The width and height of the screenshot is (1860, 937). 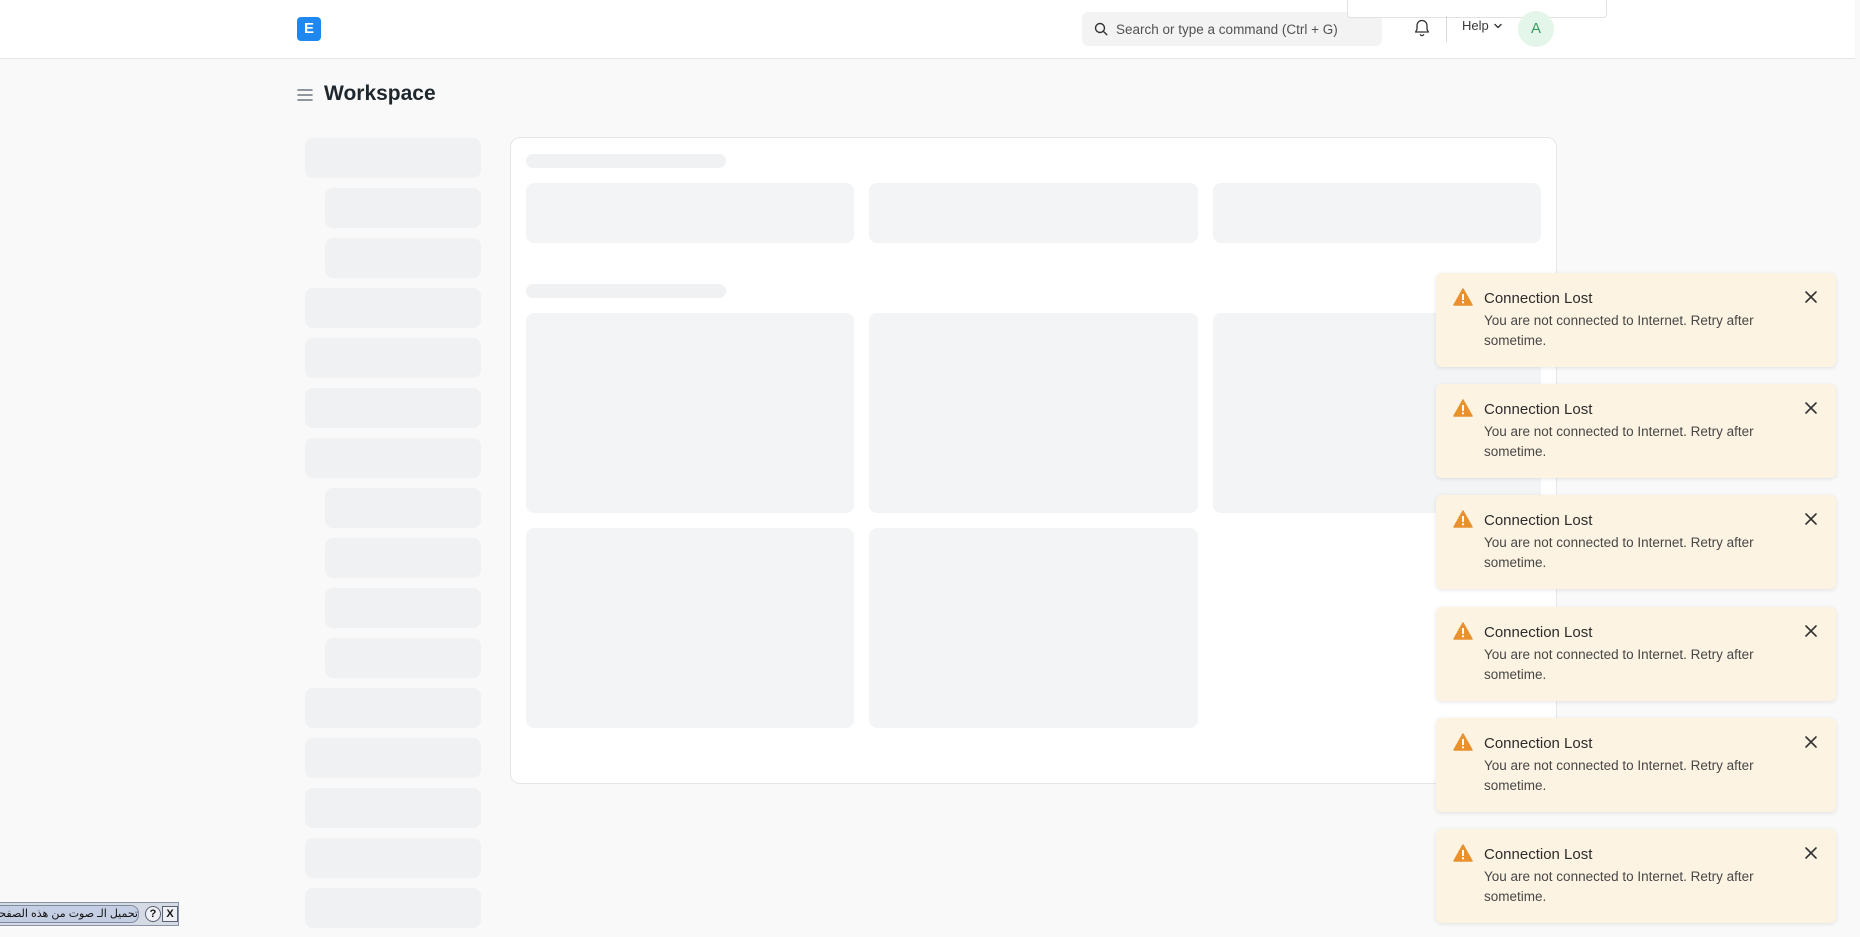 I want to click on tts-download-button: تحميل الـ صوت من هذه الصفحة, so click(x=69, y=914).